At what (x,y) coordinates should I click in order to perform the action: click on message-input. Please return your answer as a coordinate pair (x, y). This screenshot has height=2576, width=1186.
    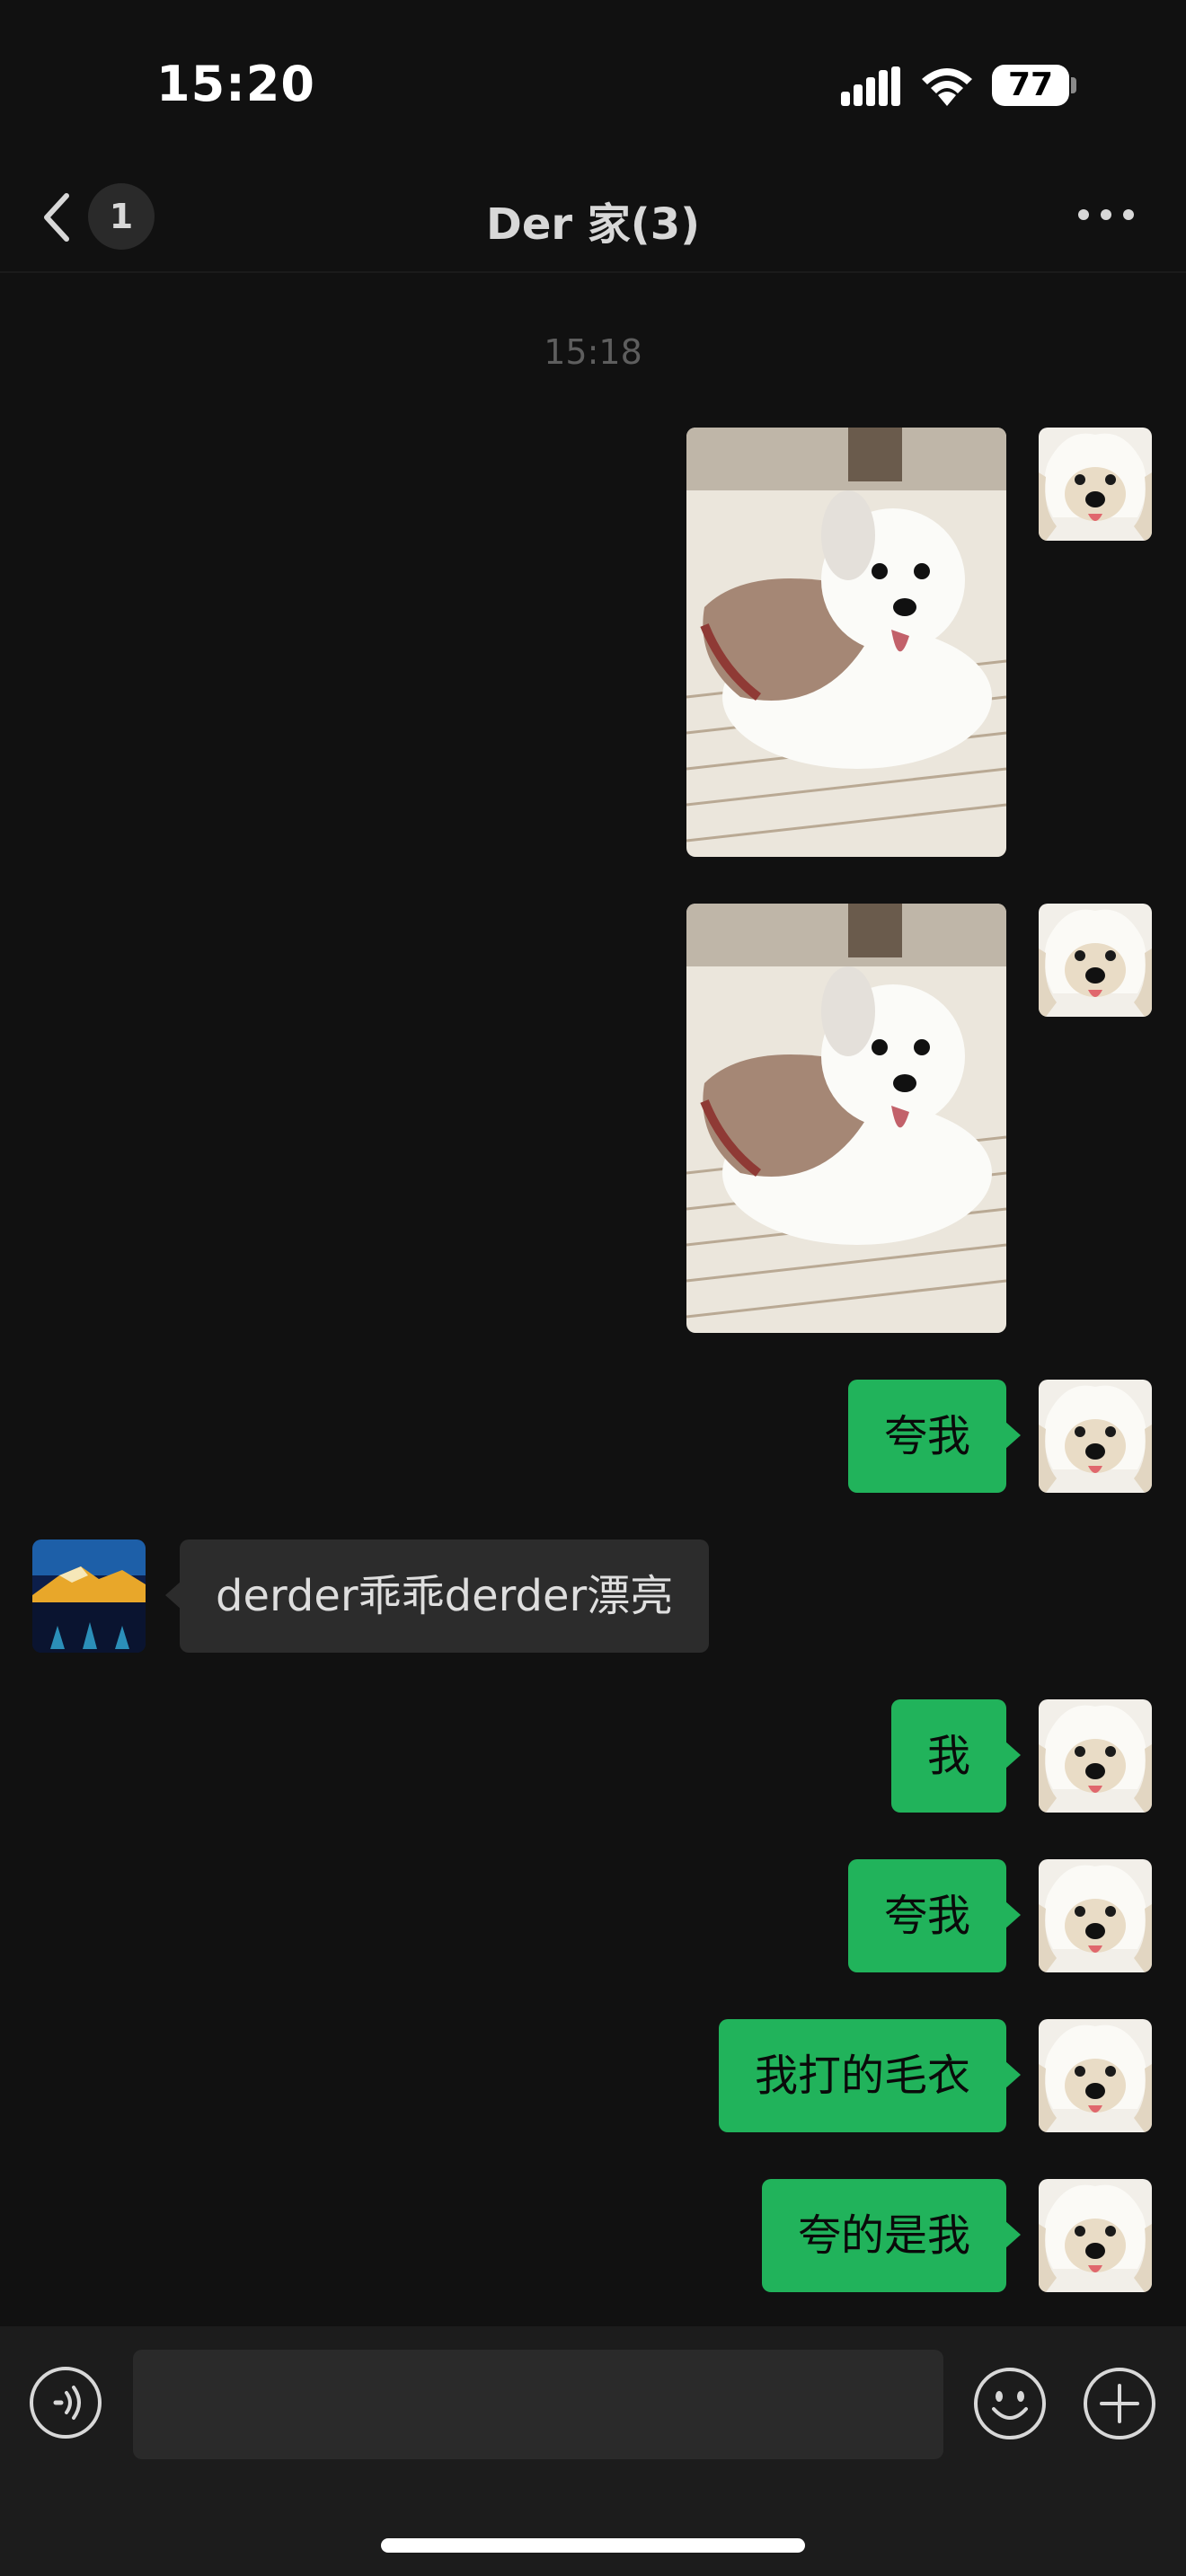
    Looking at the image, I should click on (538, 2404).